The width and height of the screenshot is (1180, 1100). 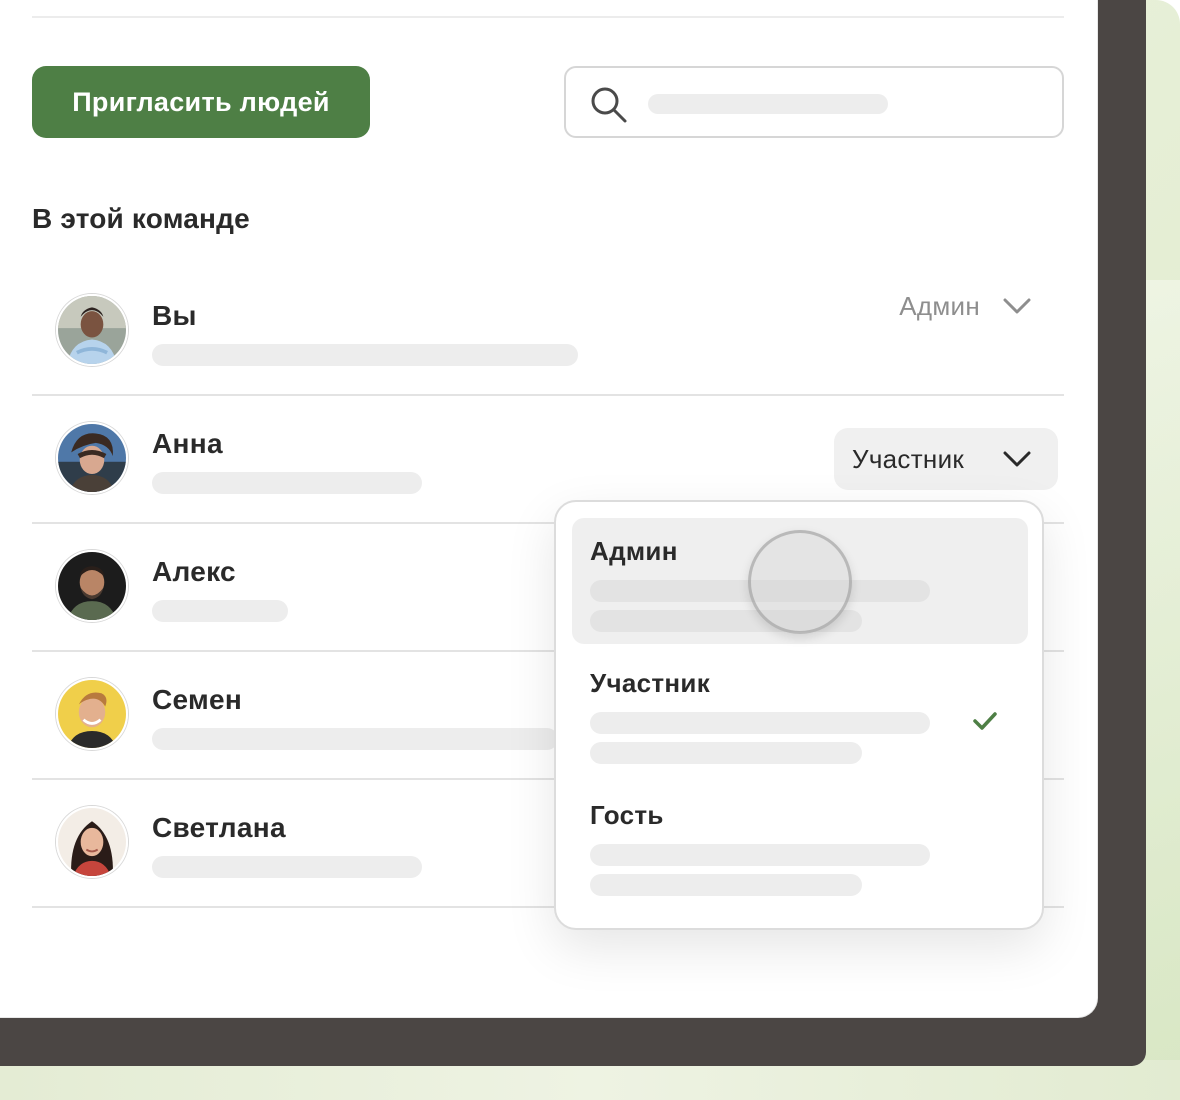 What do you see at coordinates (548, 17) in the screenshot?
I see `divider` at bounding box center [548, 17].